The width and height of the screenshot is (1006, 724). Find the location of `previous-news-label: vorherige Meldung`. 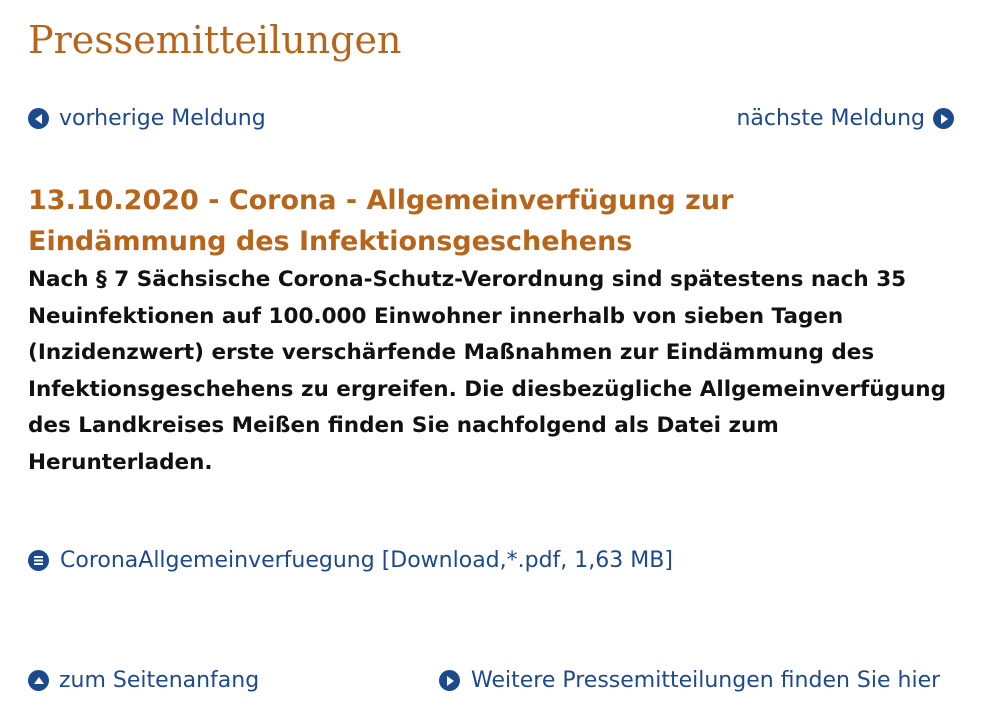

previous-news-label: vorherige Meldung is located at coordinates (162, 118).